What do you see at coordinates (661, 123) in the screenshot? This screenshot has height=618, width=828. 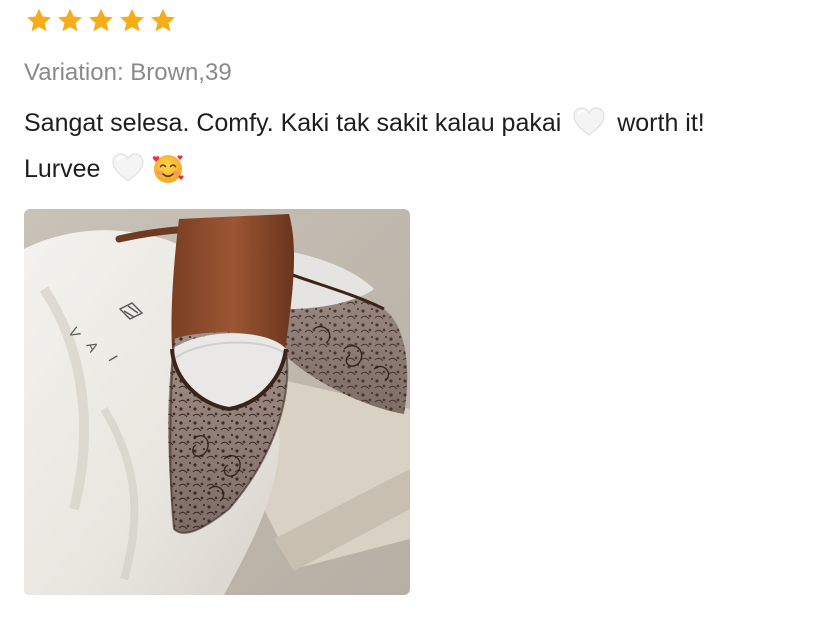 I see `comment-text-2: worth it!` at bounding box center [661, 123].